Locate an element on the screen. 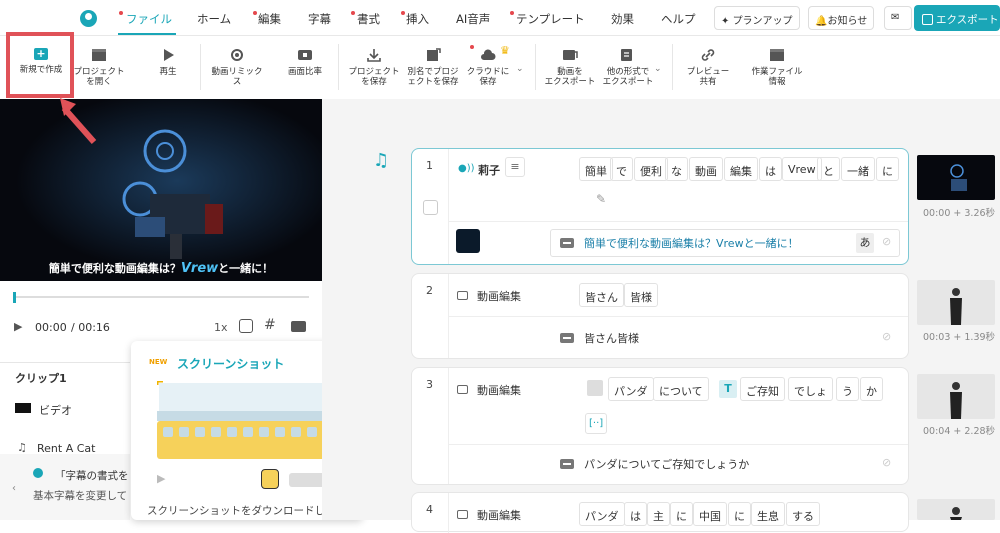 This screenshot has width=1000, height=533. card-divider is located at coordinates (448, 426).